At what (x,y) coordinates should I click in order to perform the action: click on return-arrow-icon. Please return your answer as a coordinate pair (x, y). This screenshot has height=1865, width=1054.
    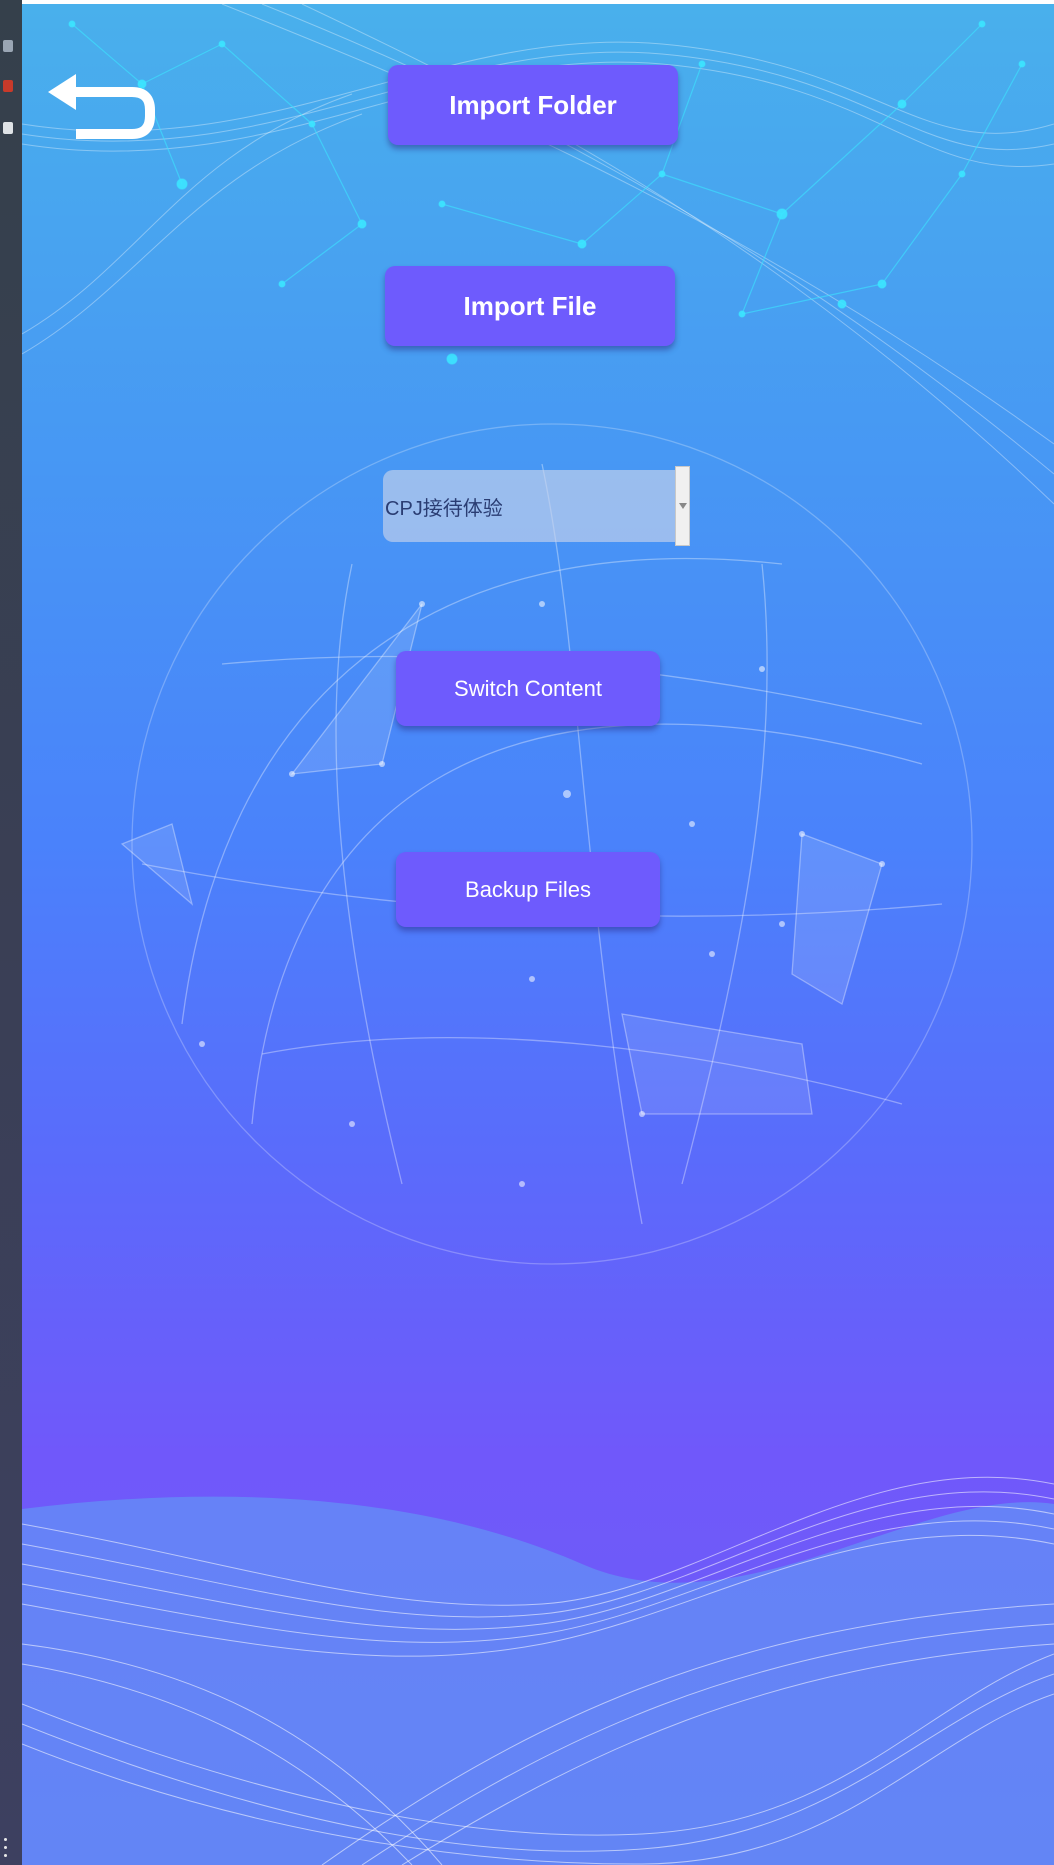
    Looking at the image, I should click on (101, 106).